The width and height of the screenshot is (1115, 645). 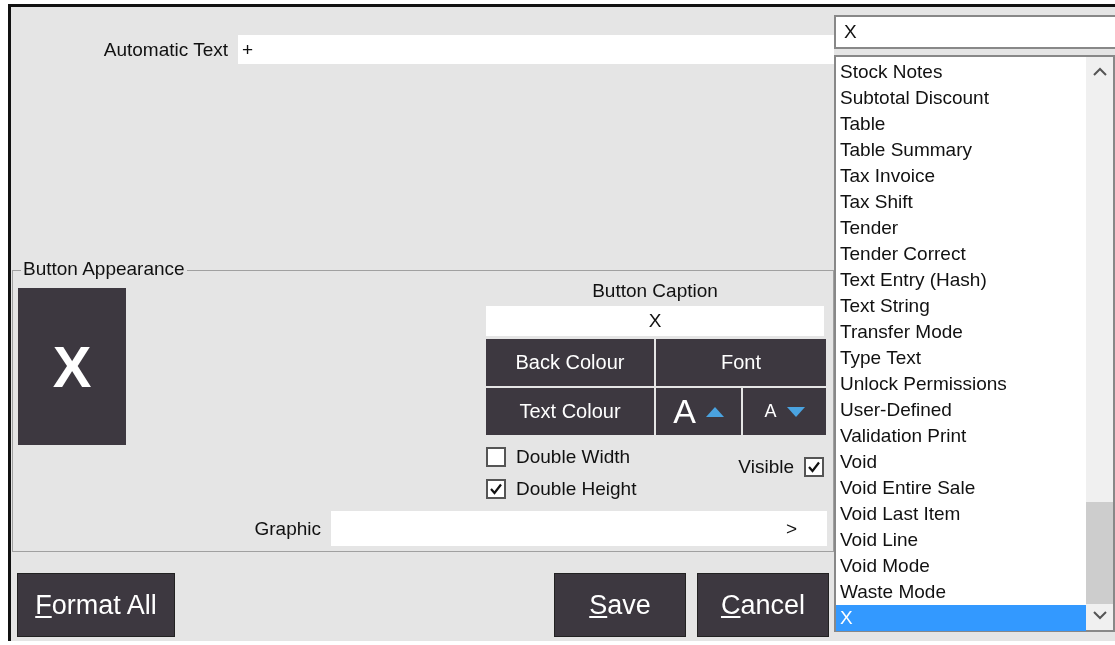 I want to click on list-item: Subtotal Discount, so click(x=961, y=98).